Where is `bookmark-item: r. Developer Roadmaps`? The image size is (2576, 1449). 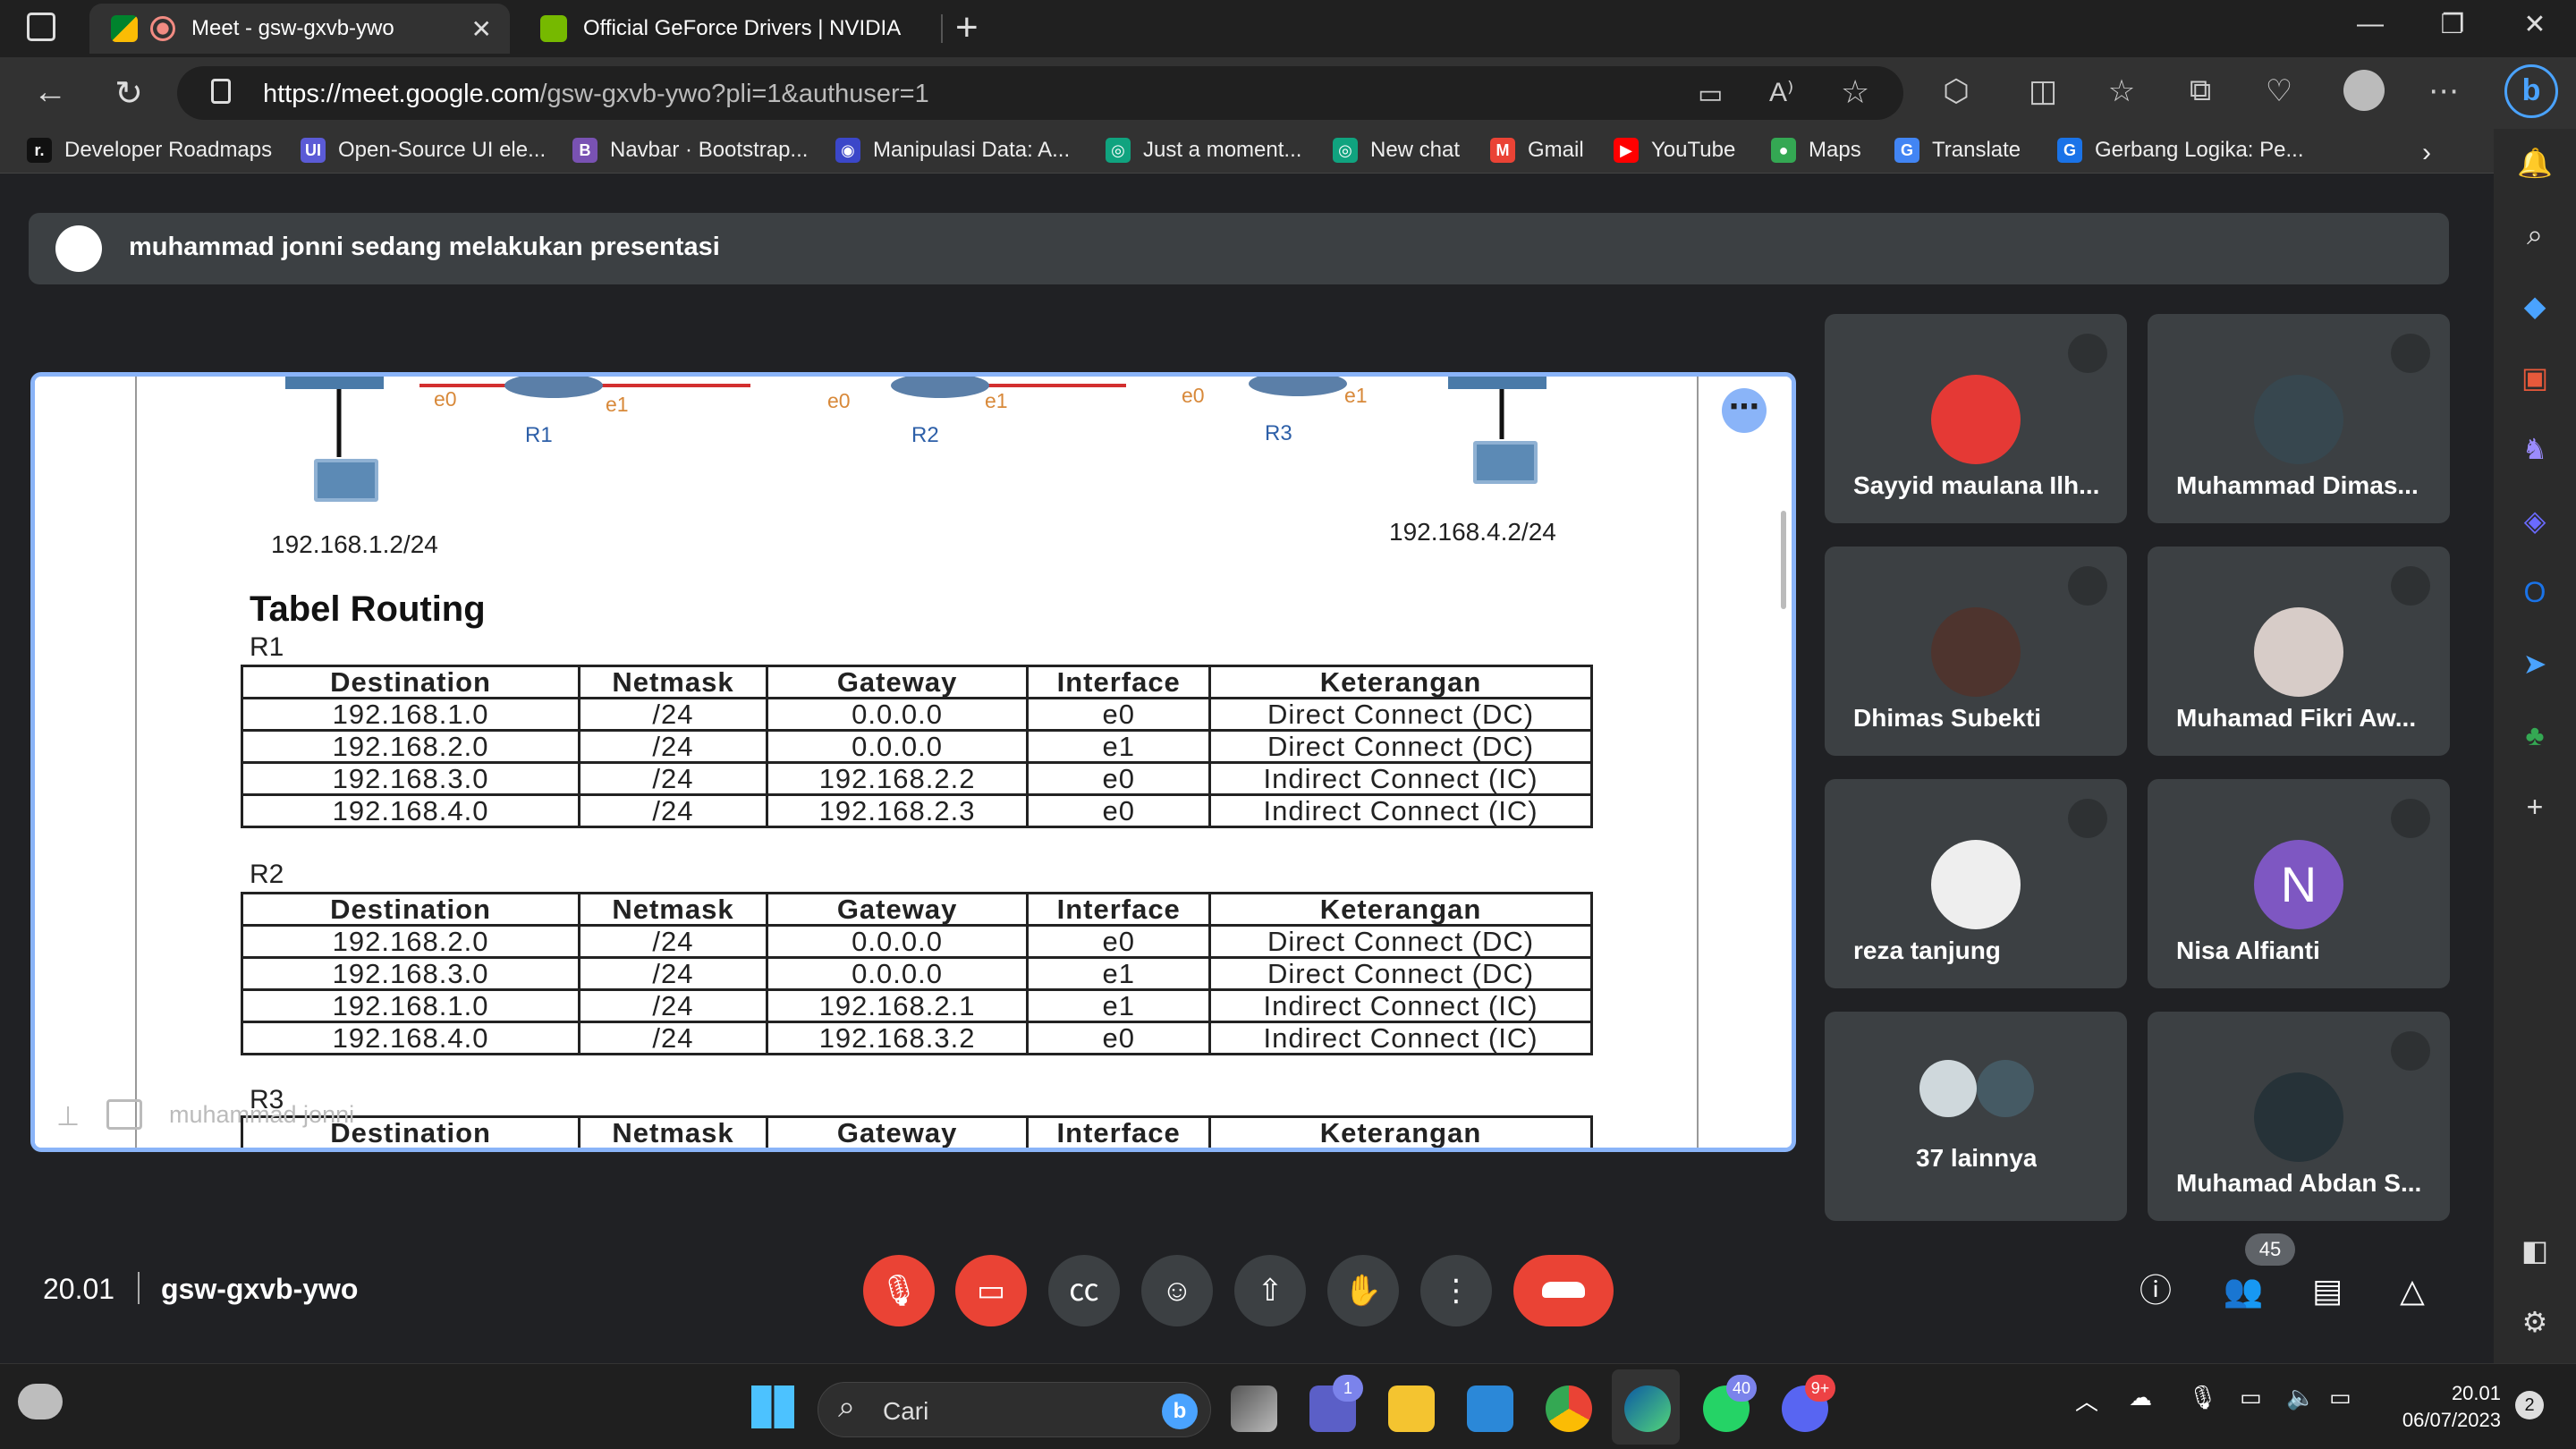 bookmark-item: r. Developer Roadmaps is located at coordinates (149, 150).